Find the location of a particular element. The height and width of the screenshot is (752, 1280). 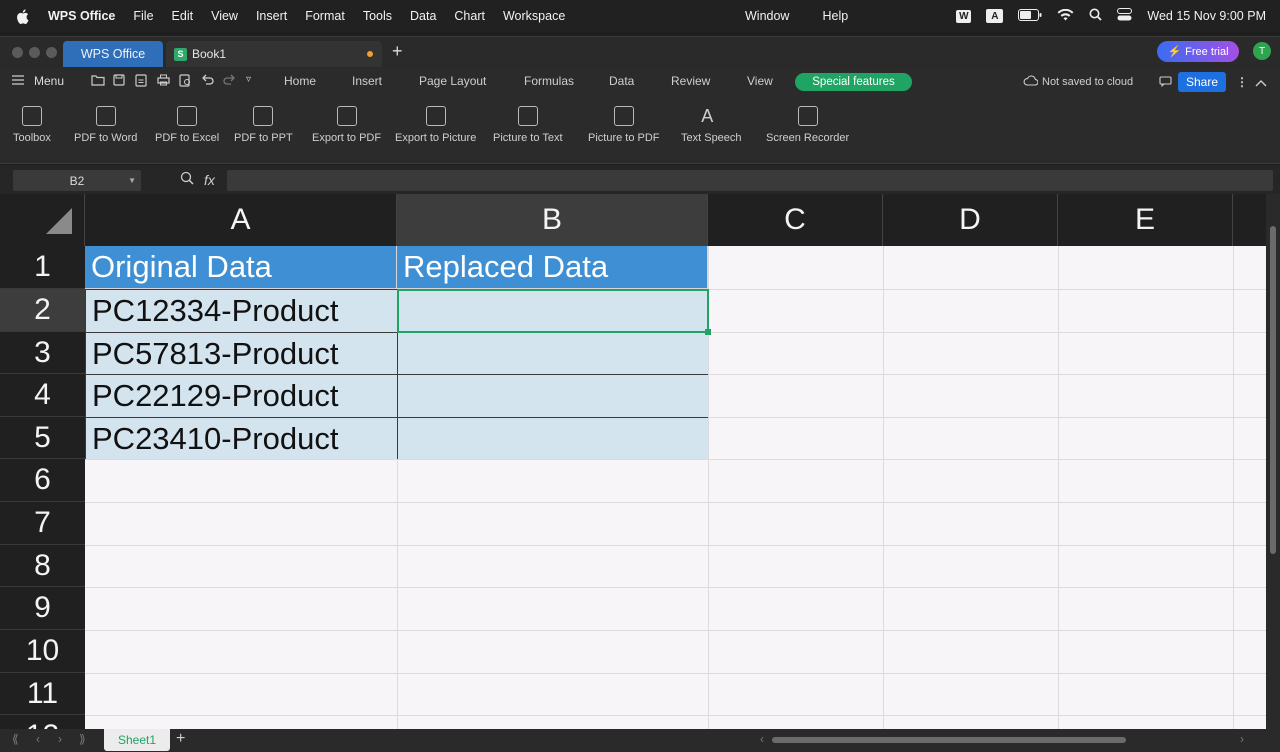

open-folder-icon is located at coordinates (98, 81).